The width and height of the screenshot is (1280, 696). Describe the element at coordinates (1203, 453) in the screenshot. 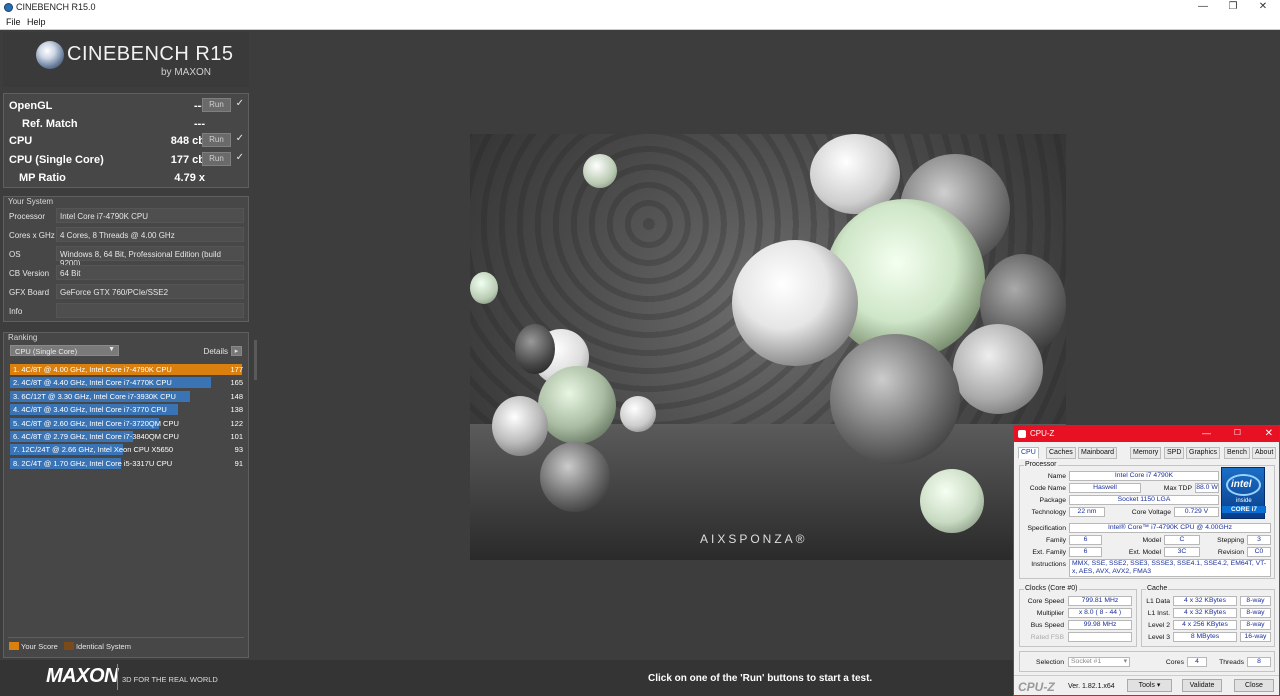

I see `cpuz-tab-graphics: Graphics` at that location.